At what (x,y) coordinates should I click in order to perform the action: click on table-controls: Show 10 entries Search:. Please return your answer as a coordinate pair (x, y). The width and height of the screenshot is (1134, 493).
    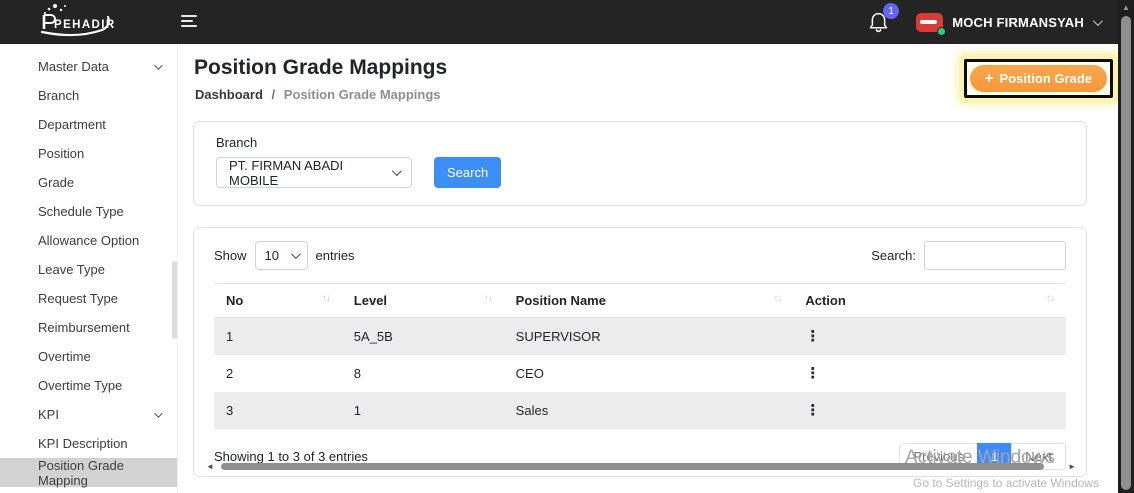
    Looking at the image, I should click on (640, 255).